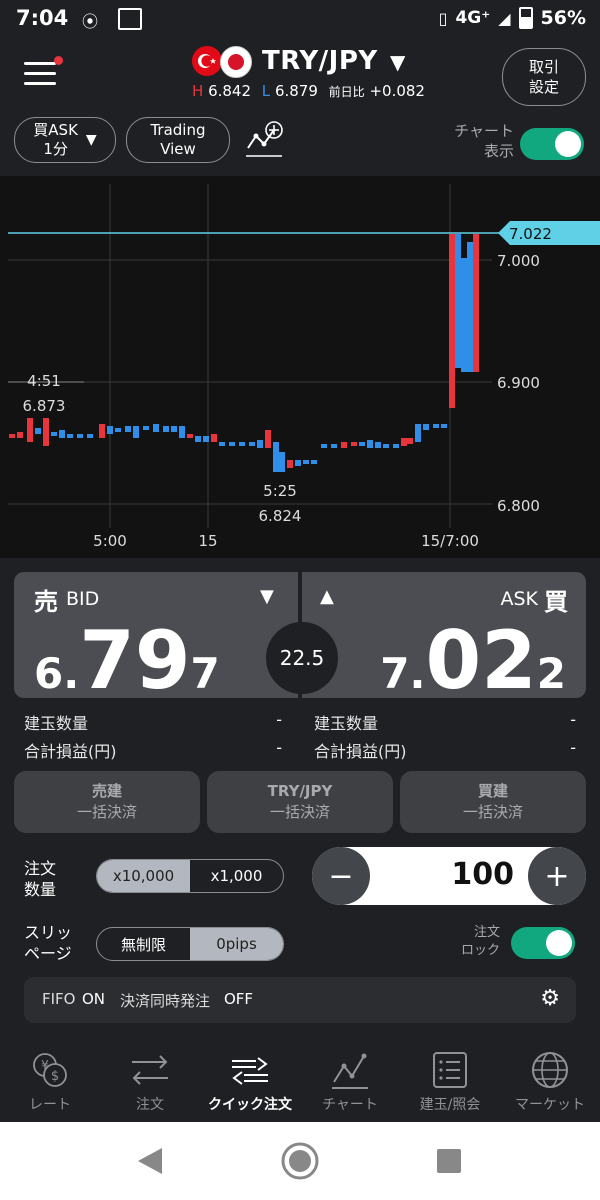 This screenshot has width=600, height=1200. Describe the element at coordinates (557, 876) in the screenshot. I see `quantity-plus-button: +` at that location.